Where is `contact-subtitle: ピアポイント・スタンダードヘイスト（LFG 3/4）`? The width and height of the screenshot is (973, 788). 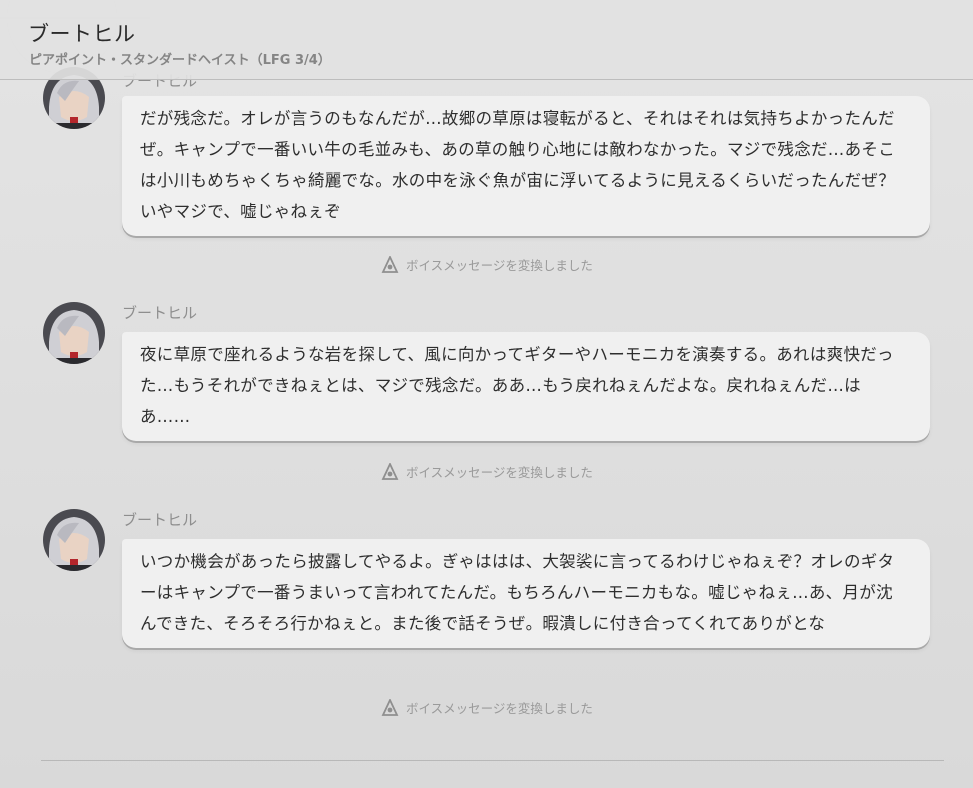
contact-subtitle: ピアポイント・スタンダードヘイスト（LFG 3/4） is located at coordinates (180, 60).